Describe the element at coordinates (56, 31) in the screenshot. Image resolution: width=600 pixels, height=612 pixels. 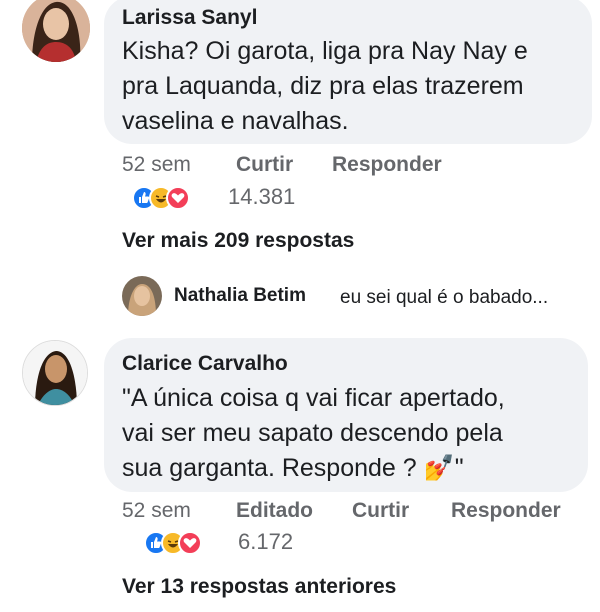
I see `avatar-larissa` at that location.